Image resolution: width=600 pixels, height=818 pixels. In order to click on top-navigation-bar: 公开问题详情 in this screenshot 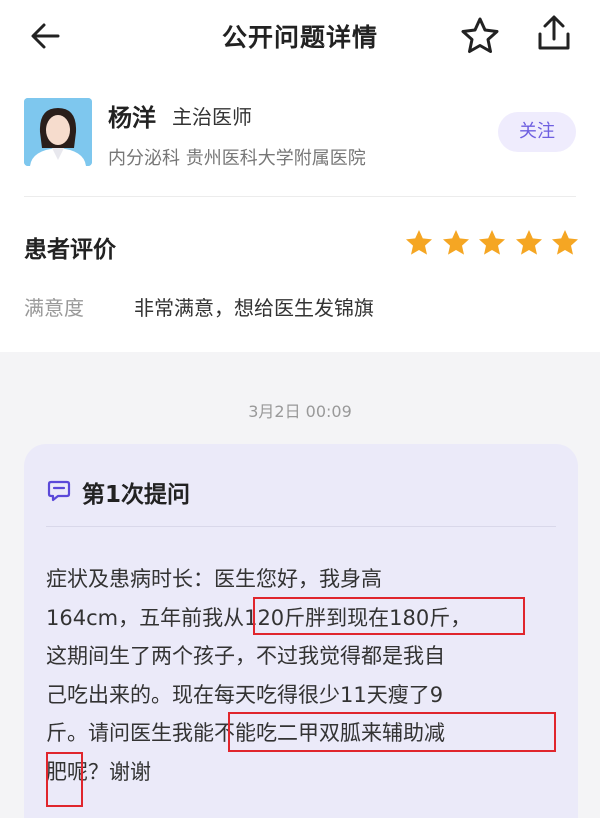, I will do `click(300, 34)`.